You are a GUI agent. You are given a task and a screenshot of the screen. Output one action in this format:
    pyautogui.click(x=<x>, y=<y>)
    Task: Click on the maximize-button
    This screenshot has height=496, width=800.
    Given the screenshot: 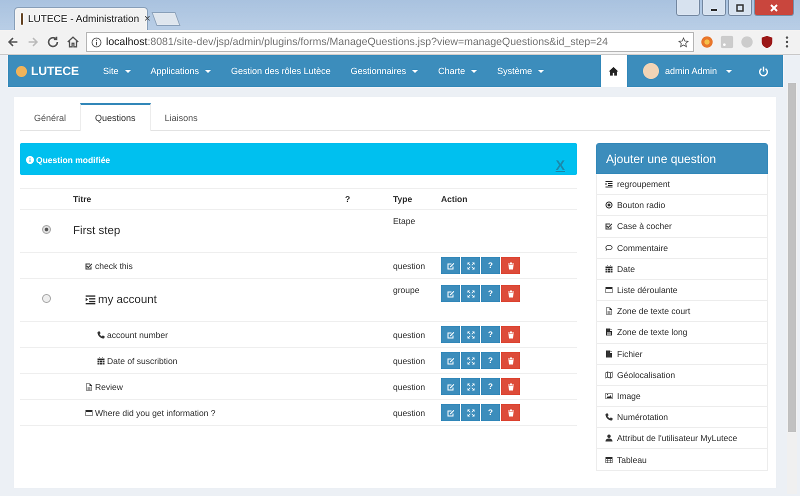 What is the action you would take?
    pyautogui.click(x=740, y=8)
    